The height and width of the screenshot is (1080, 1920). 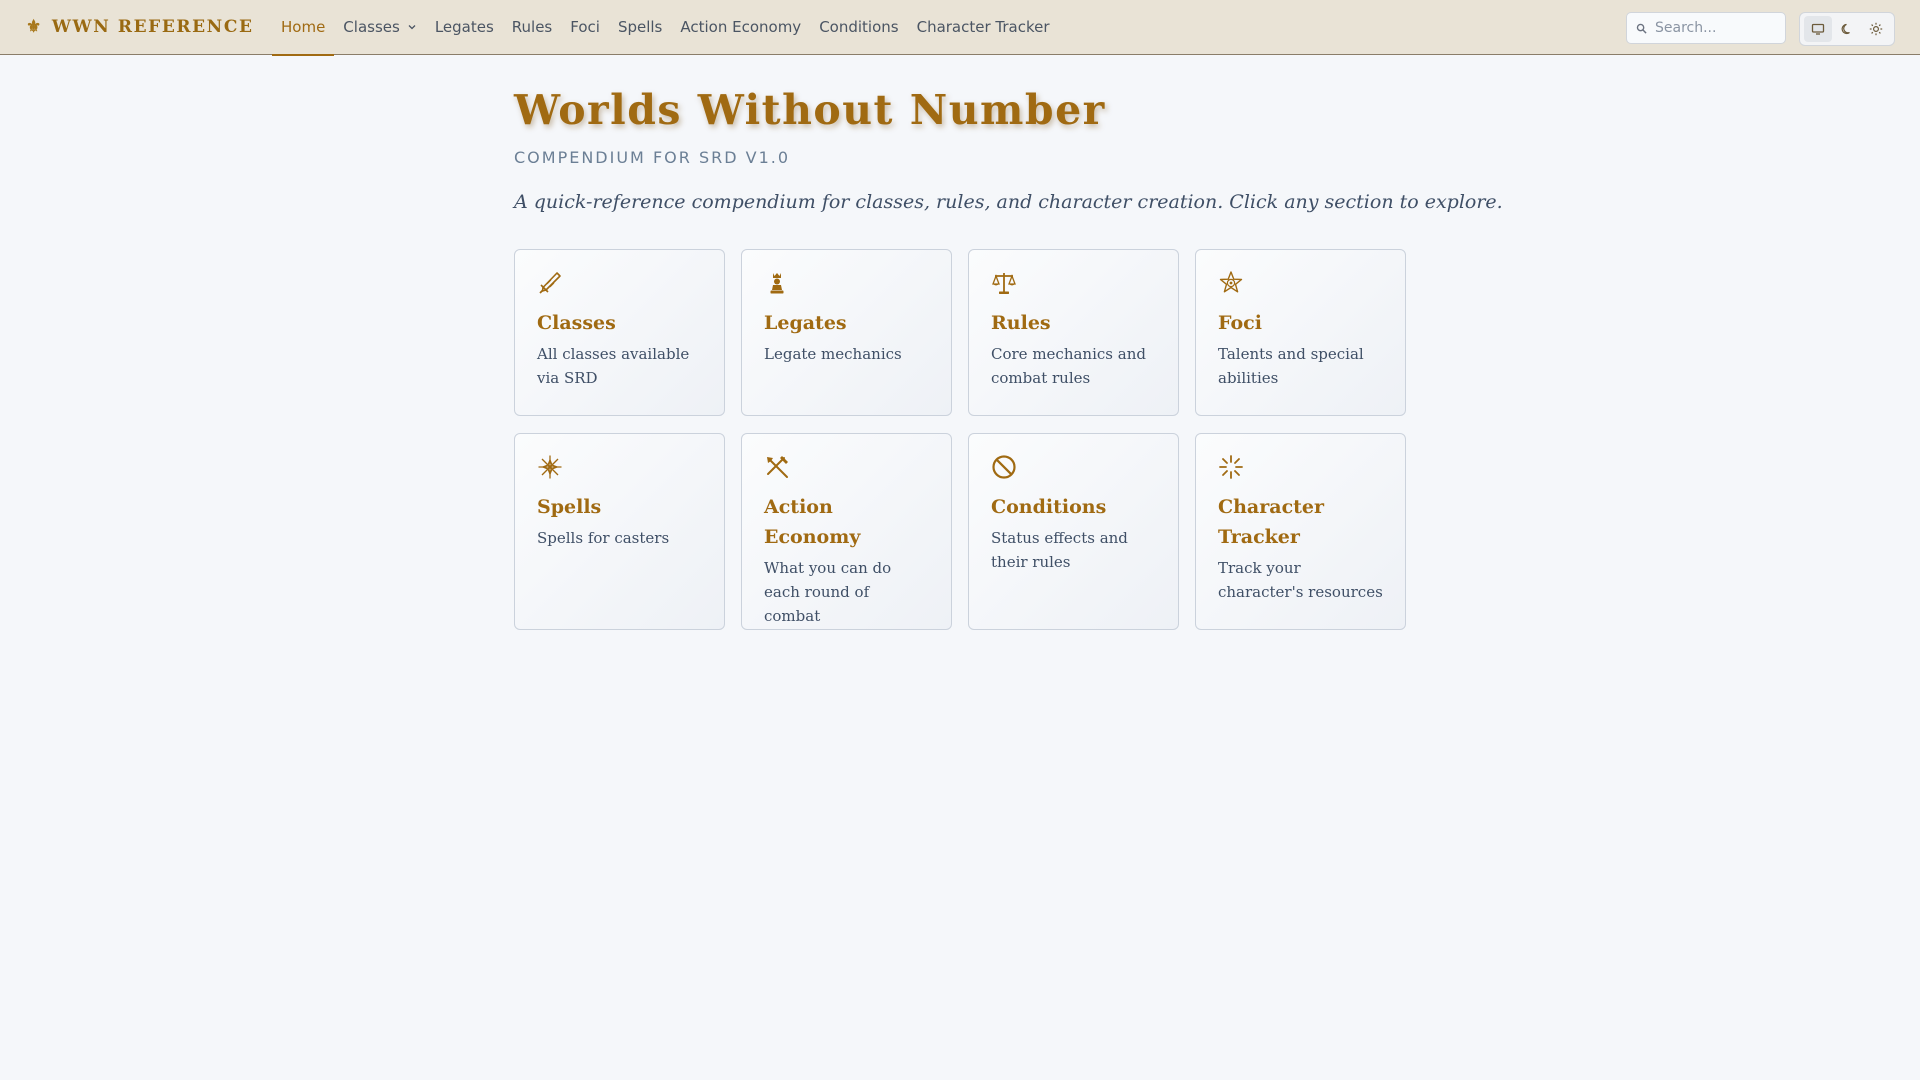 I want to click on sun-icon, so click(x=1876, y=29).